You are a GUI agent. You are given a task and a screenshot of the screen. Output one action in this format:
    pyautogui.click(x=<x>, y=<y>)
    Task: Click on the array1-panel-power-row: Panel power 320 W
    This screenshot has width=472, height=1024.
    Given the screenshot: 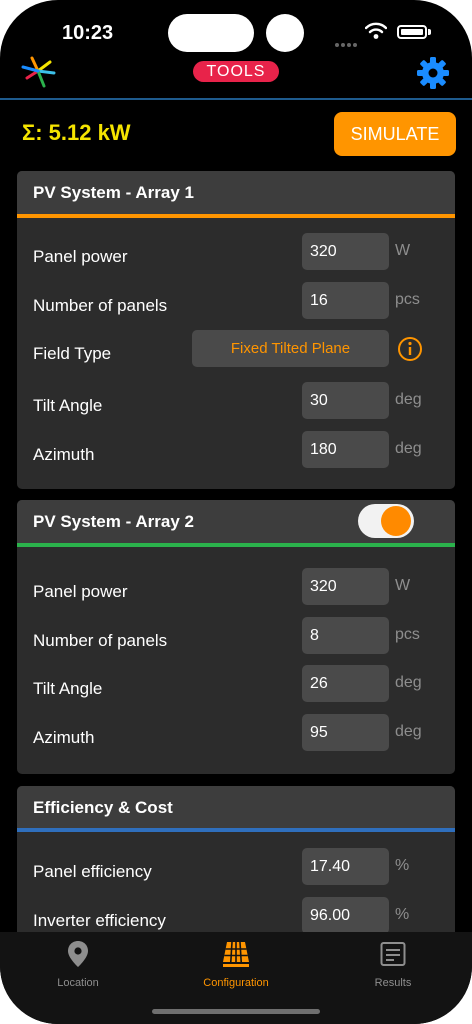 What is the action you would take?
    pyautogui.click(x=236, y=257)
    